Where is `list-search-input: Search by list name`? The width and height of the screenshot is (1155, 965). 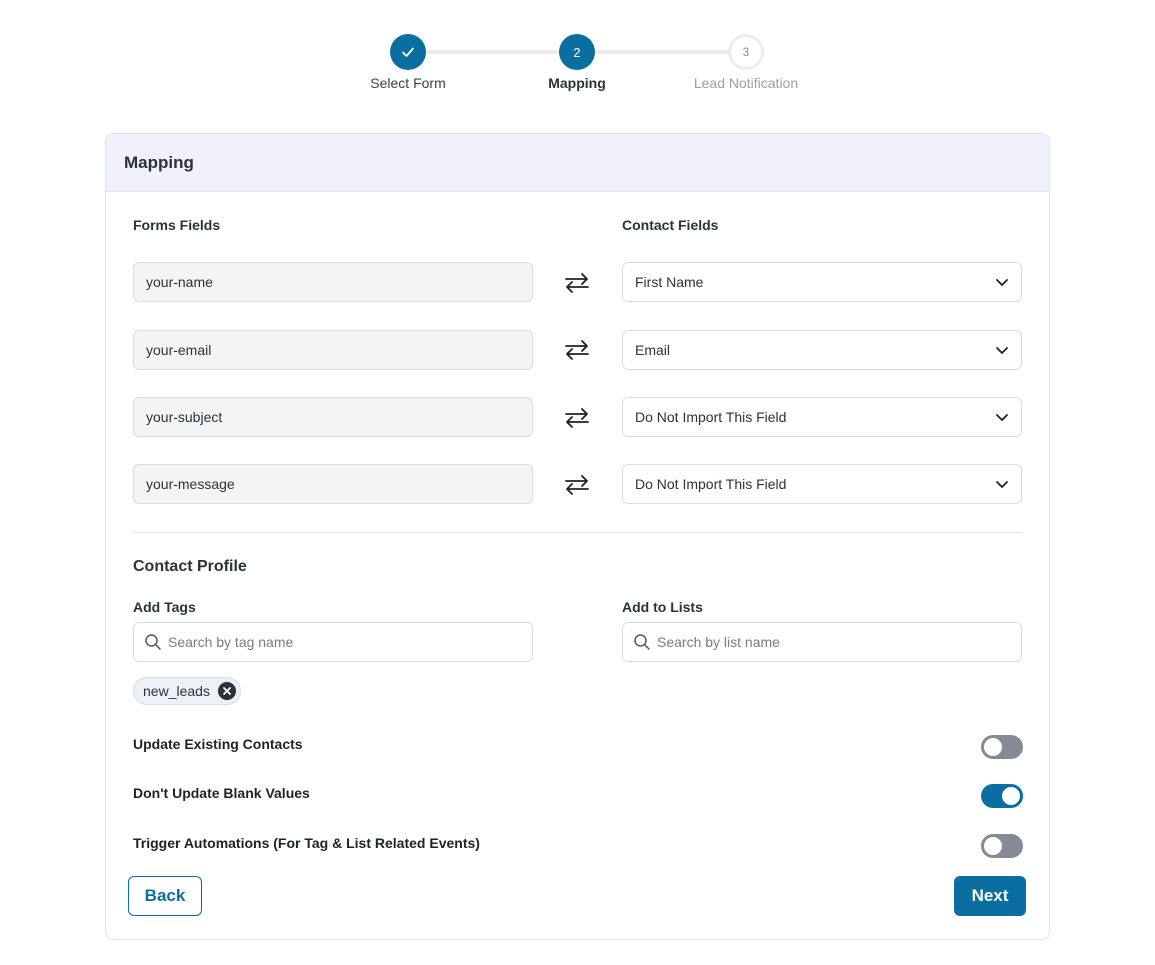 list-search-input: Search by list name is located at coordinates (822, 642).